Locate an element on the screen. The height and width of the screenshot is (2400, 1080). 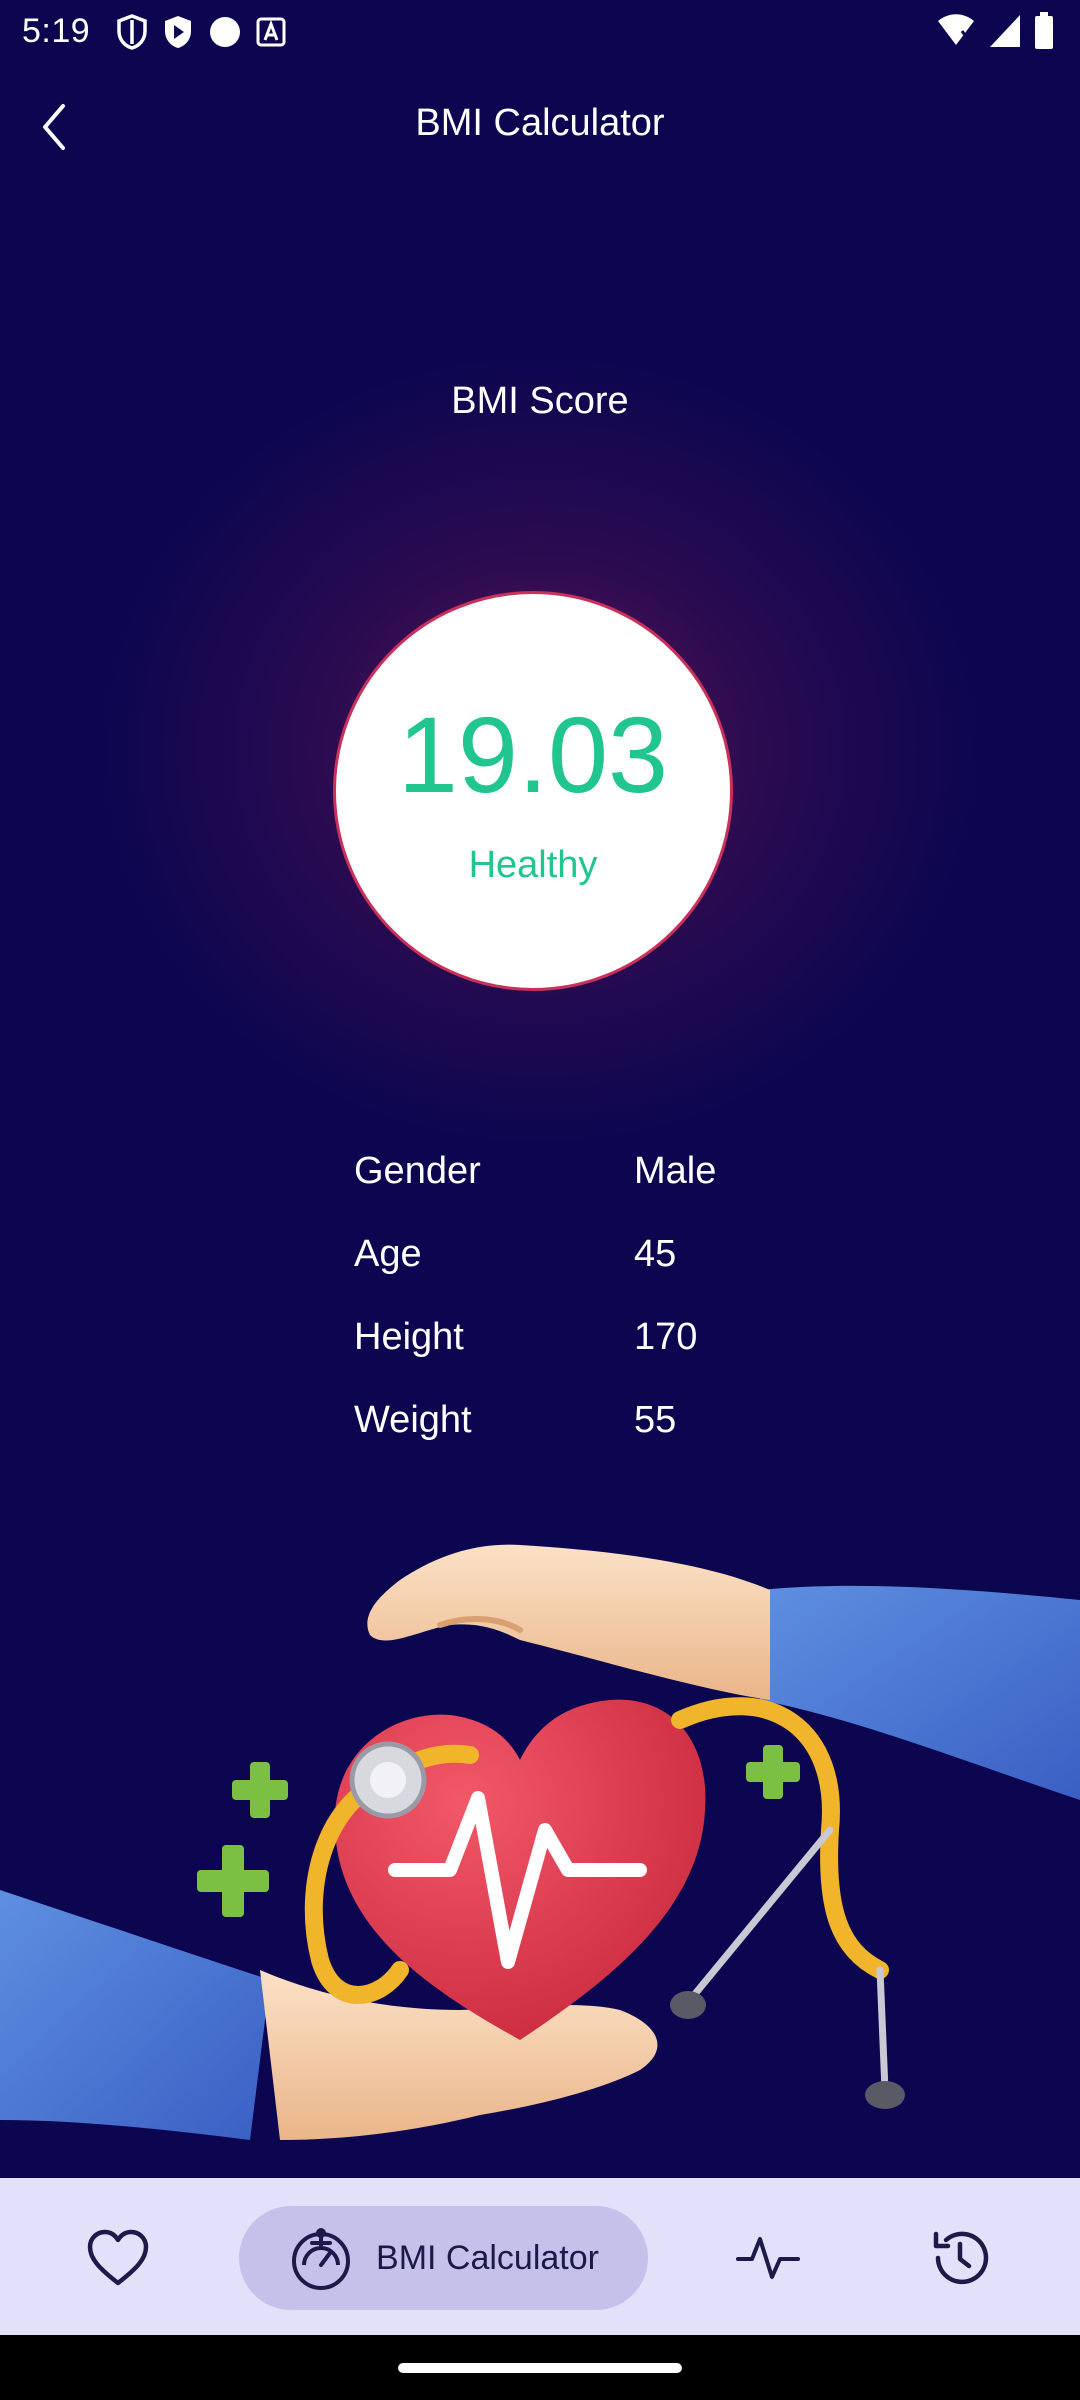
detail-label: Age is located at coordinates (388, 1254).